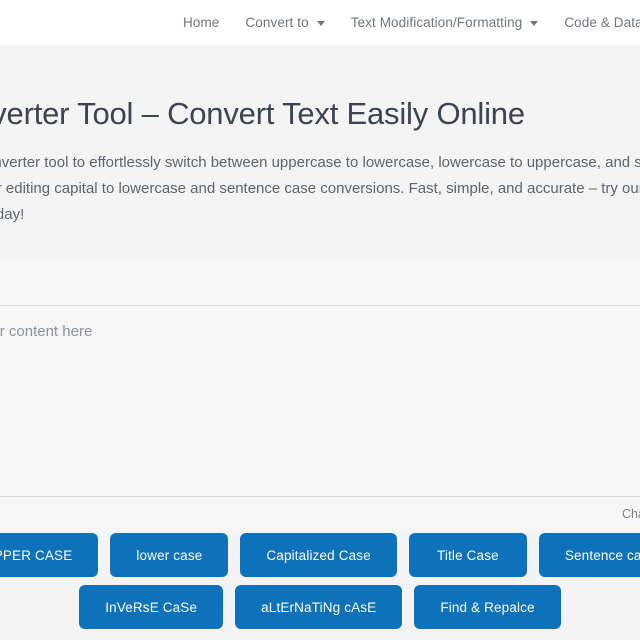 The width and height of the screenshot is (640, 640). What do you see at coordinates (445, 23) in the screenshot?
I see `nav-item-text-modification-formatting: Text Modification/Formatting` at bounding box center [445, 23].